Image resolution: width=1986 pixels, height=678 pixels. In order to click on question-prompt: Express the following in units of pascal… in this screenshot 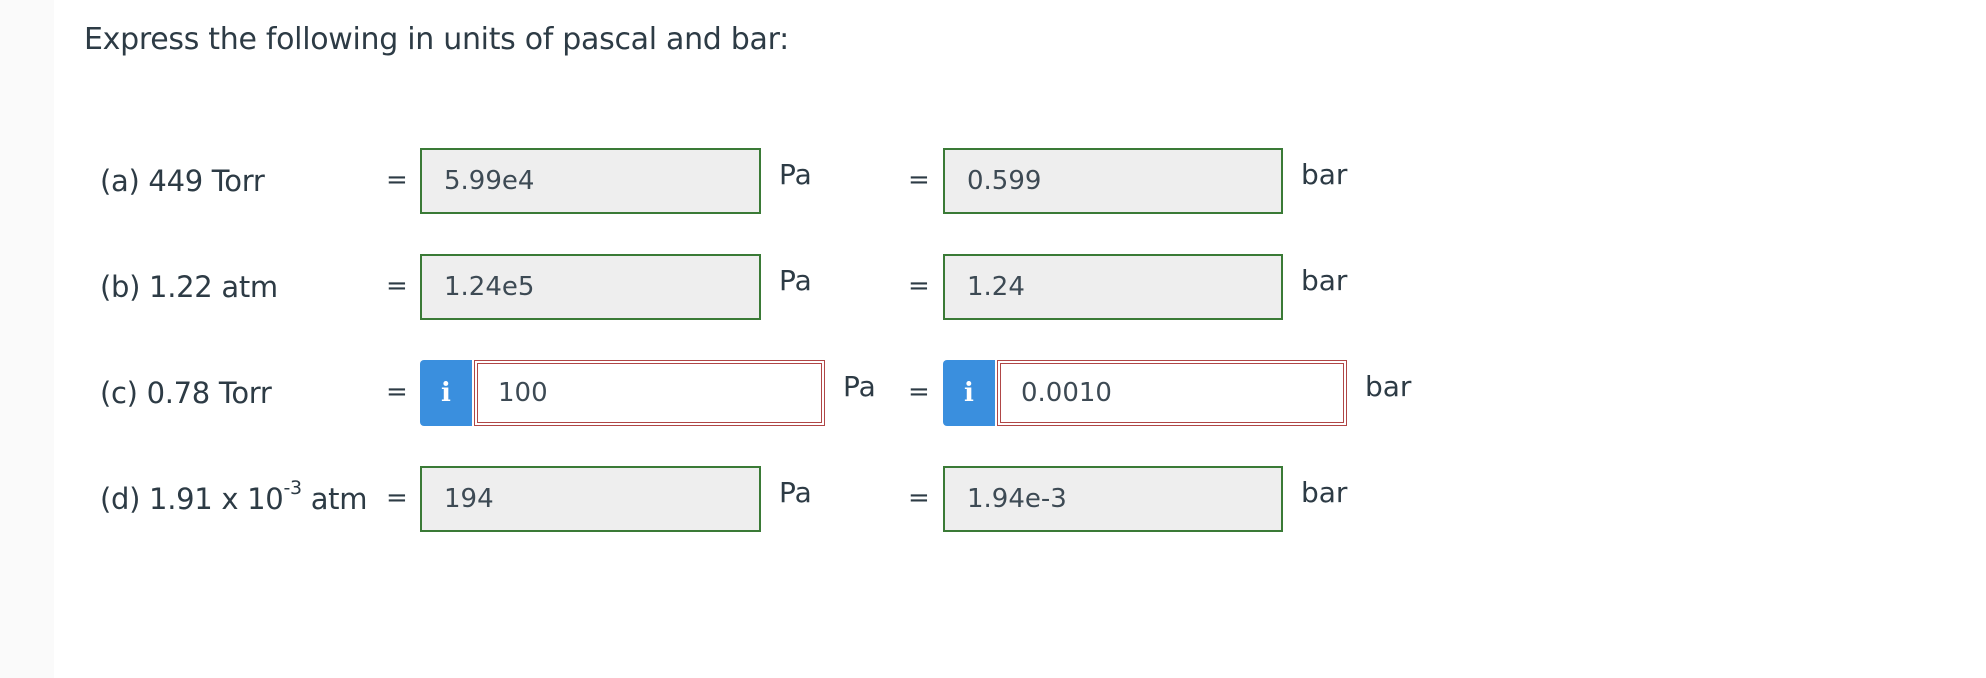, I will do `click(436, 39)`.